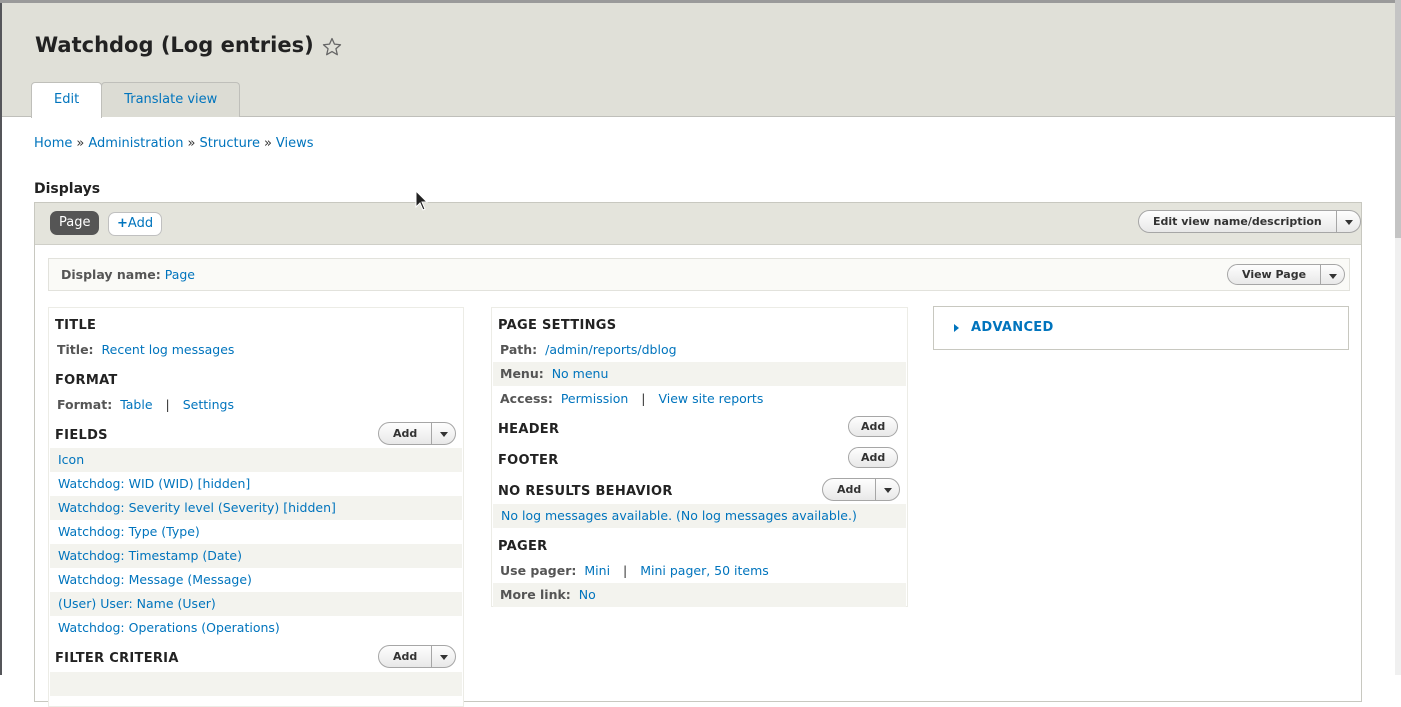  Describe the element at coordinates (135, 143) in the screenshot. I see `breadcrumb-administration: Administration` at that location.